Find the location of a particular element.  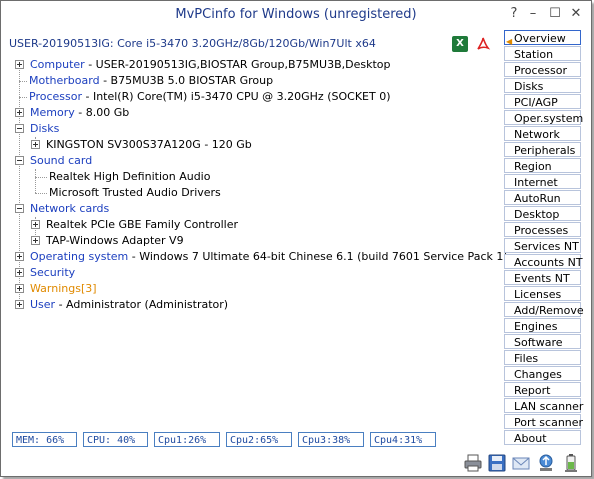

tree-item-network: Network cards is located at coordinates (62, 208).